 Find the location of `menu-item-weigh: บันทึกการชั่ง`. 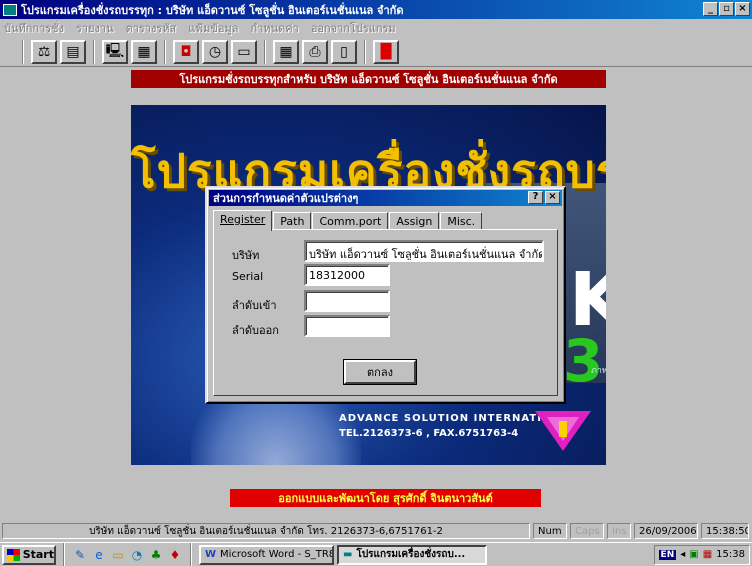

menu-item-weigh: บันทึกการชั่ง is located at coordinates (34, 28).